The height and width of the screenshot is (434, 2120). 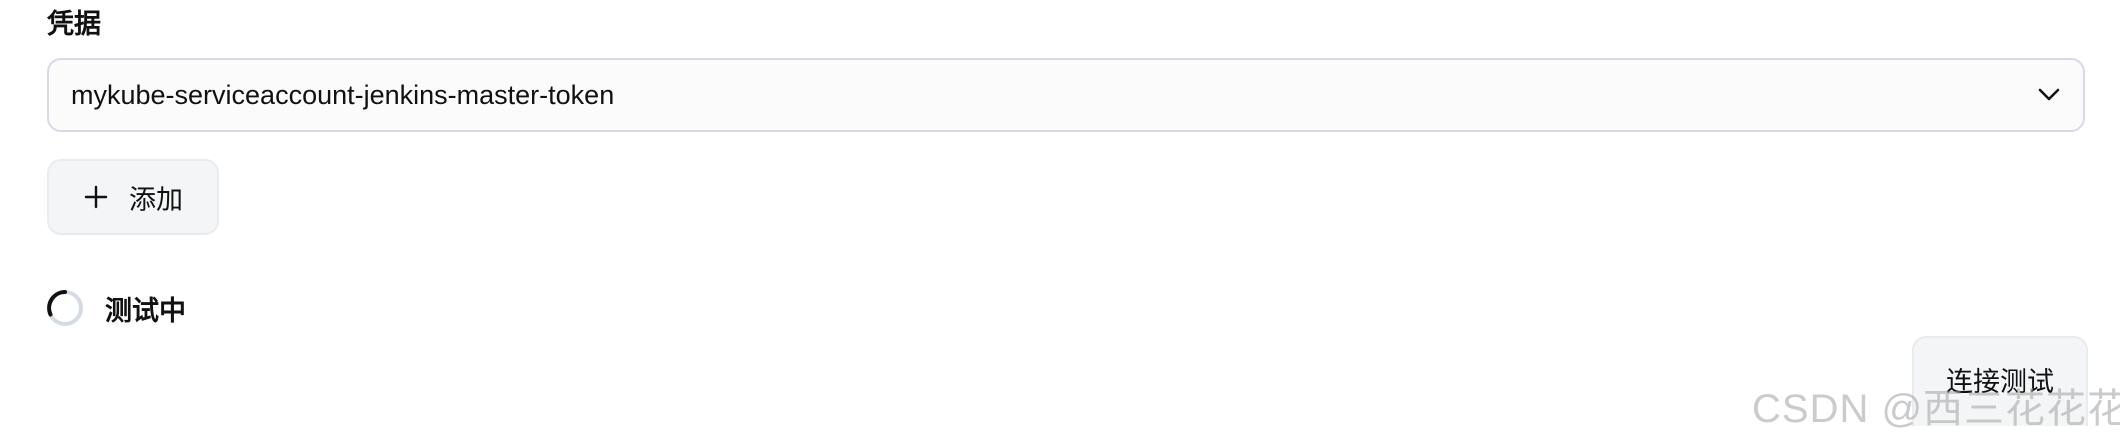 What do you see at coordinates (96, 197) in the screenshot?
I see `plus-icon` at bounding box center [96, 197].